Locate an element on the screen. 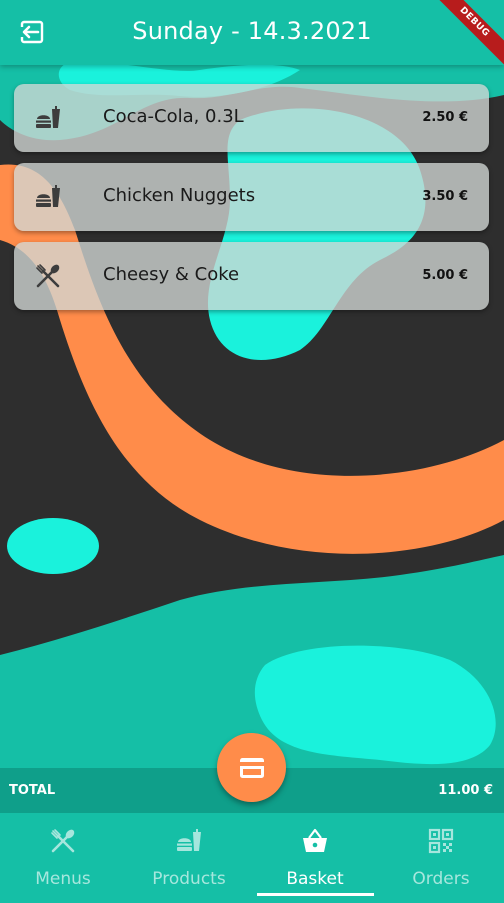  qr-code-icon is located at coordinates (441, 841).